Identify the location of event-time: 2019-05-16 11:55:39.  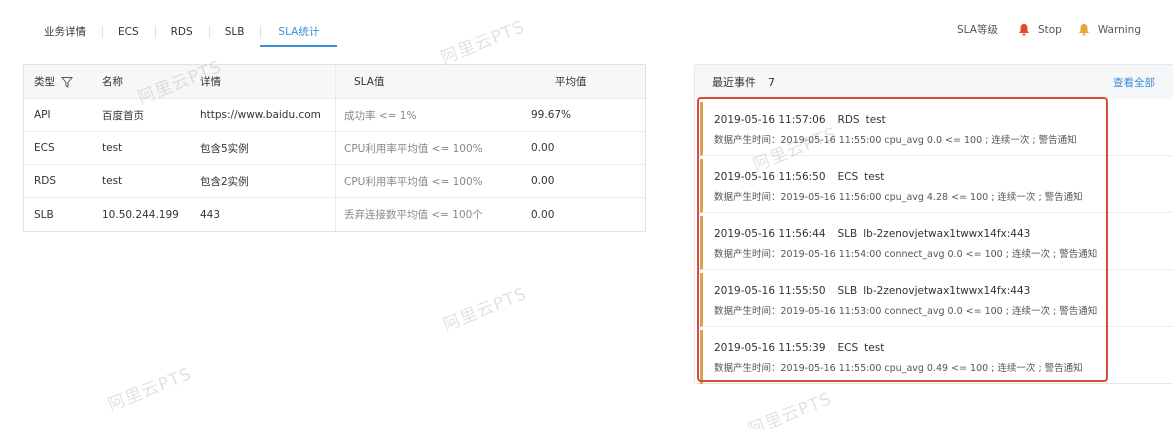
(770, 348).